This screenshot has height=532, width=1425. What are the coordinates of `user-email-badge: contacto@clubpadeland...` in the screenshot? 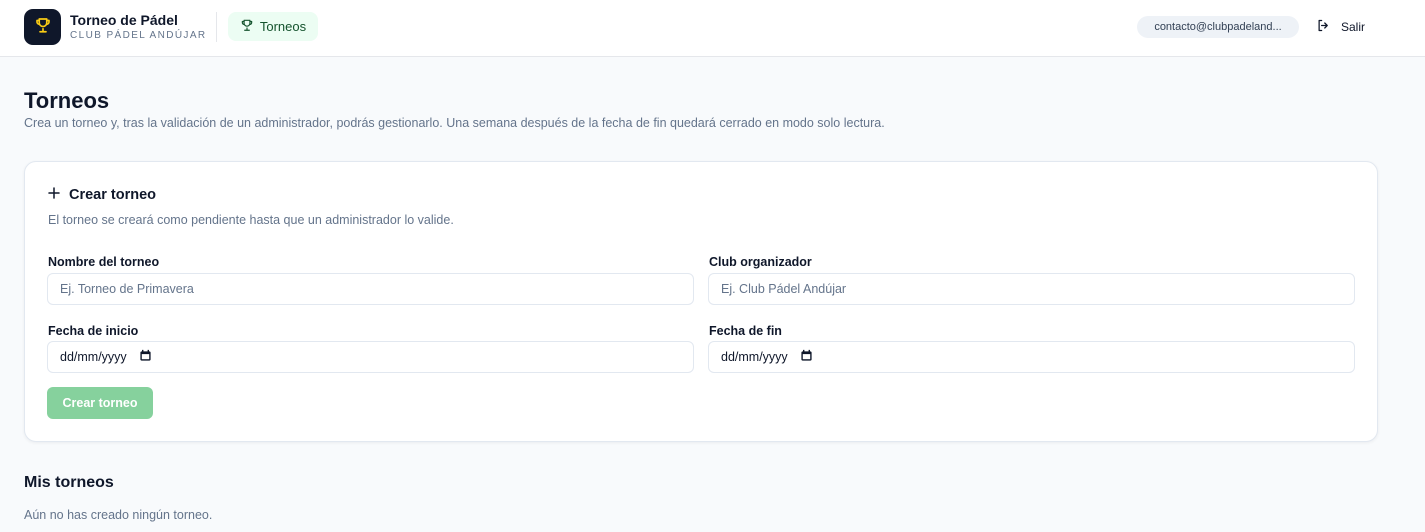 It's located at (1218, 27).